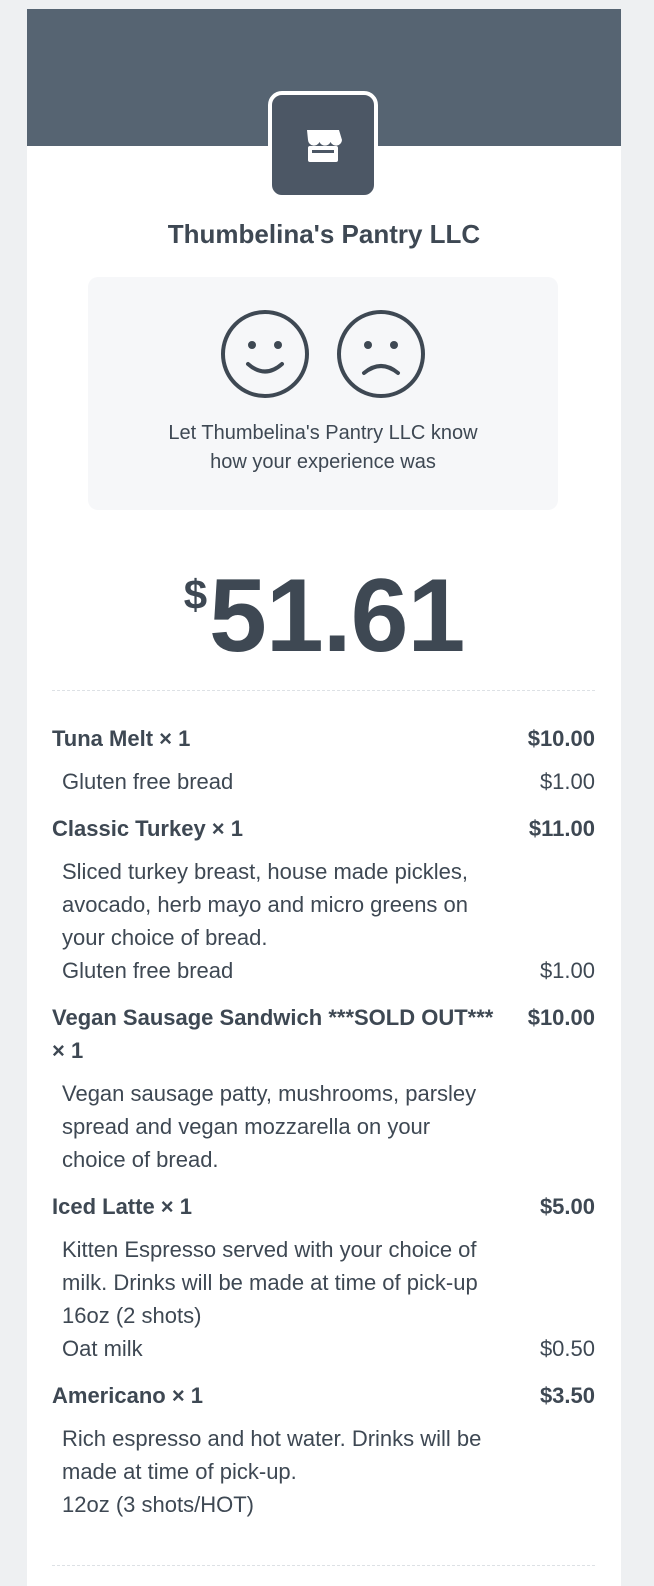 The image size is (654, 1586). What do you see at coordinates (68, 1050) in the screenshot?
I see `item-name-line-2: × 1` at bounding box center [68, 1050].